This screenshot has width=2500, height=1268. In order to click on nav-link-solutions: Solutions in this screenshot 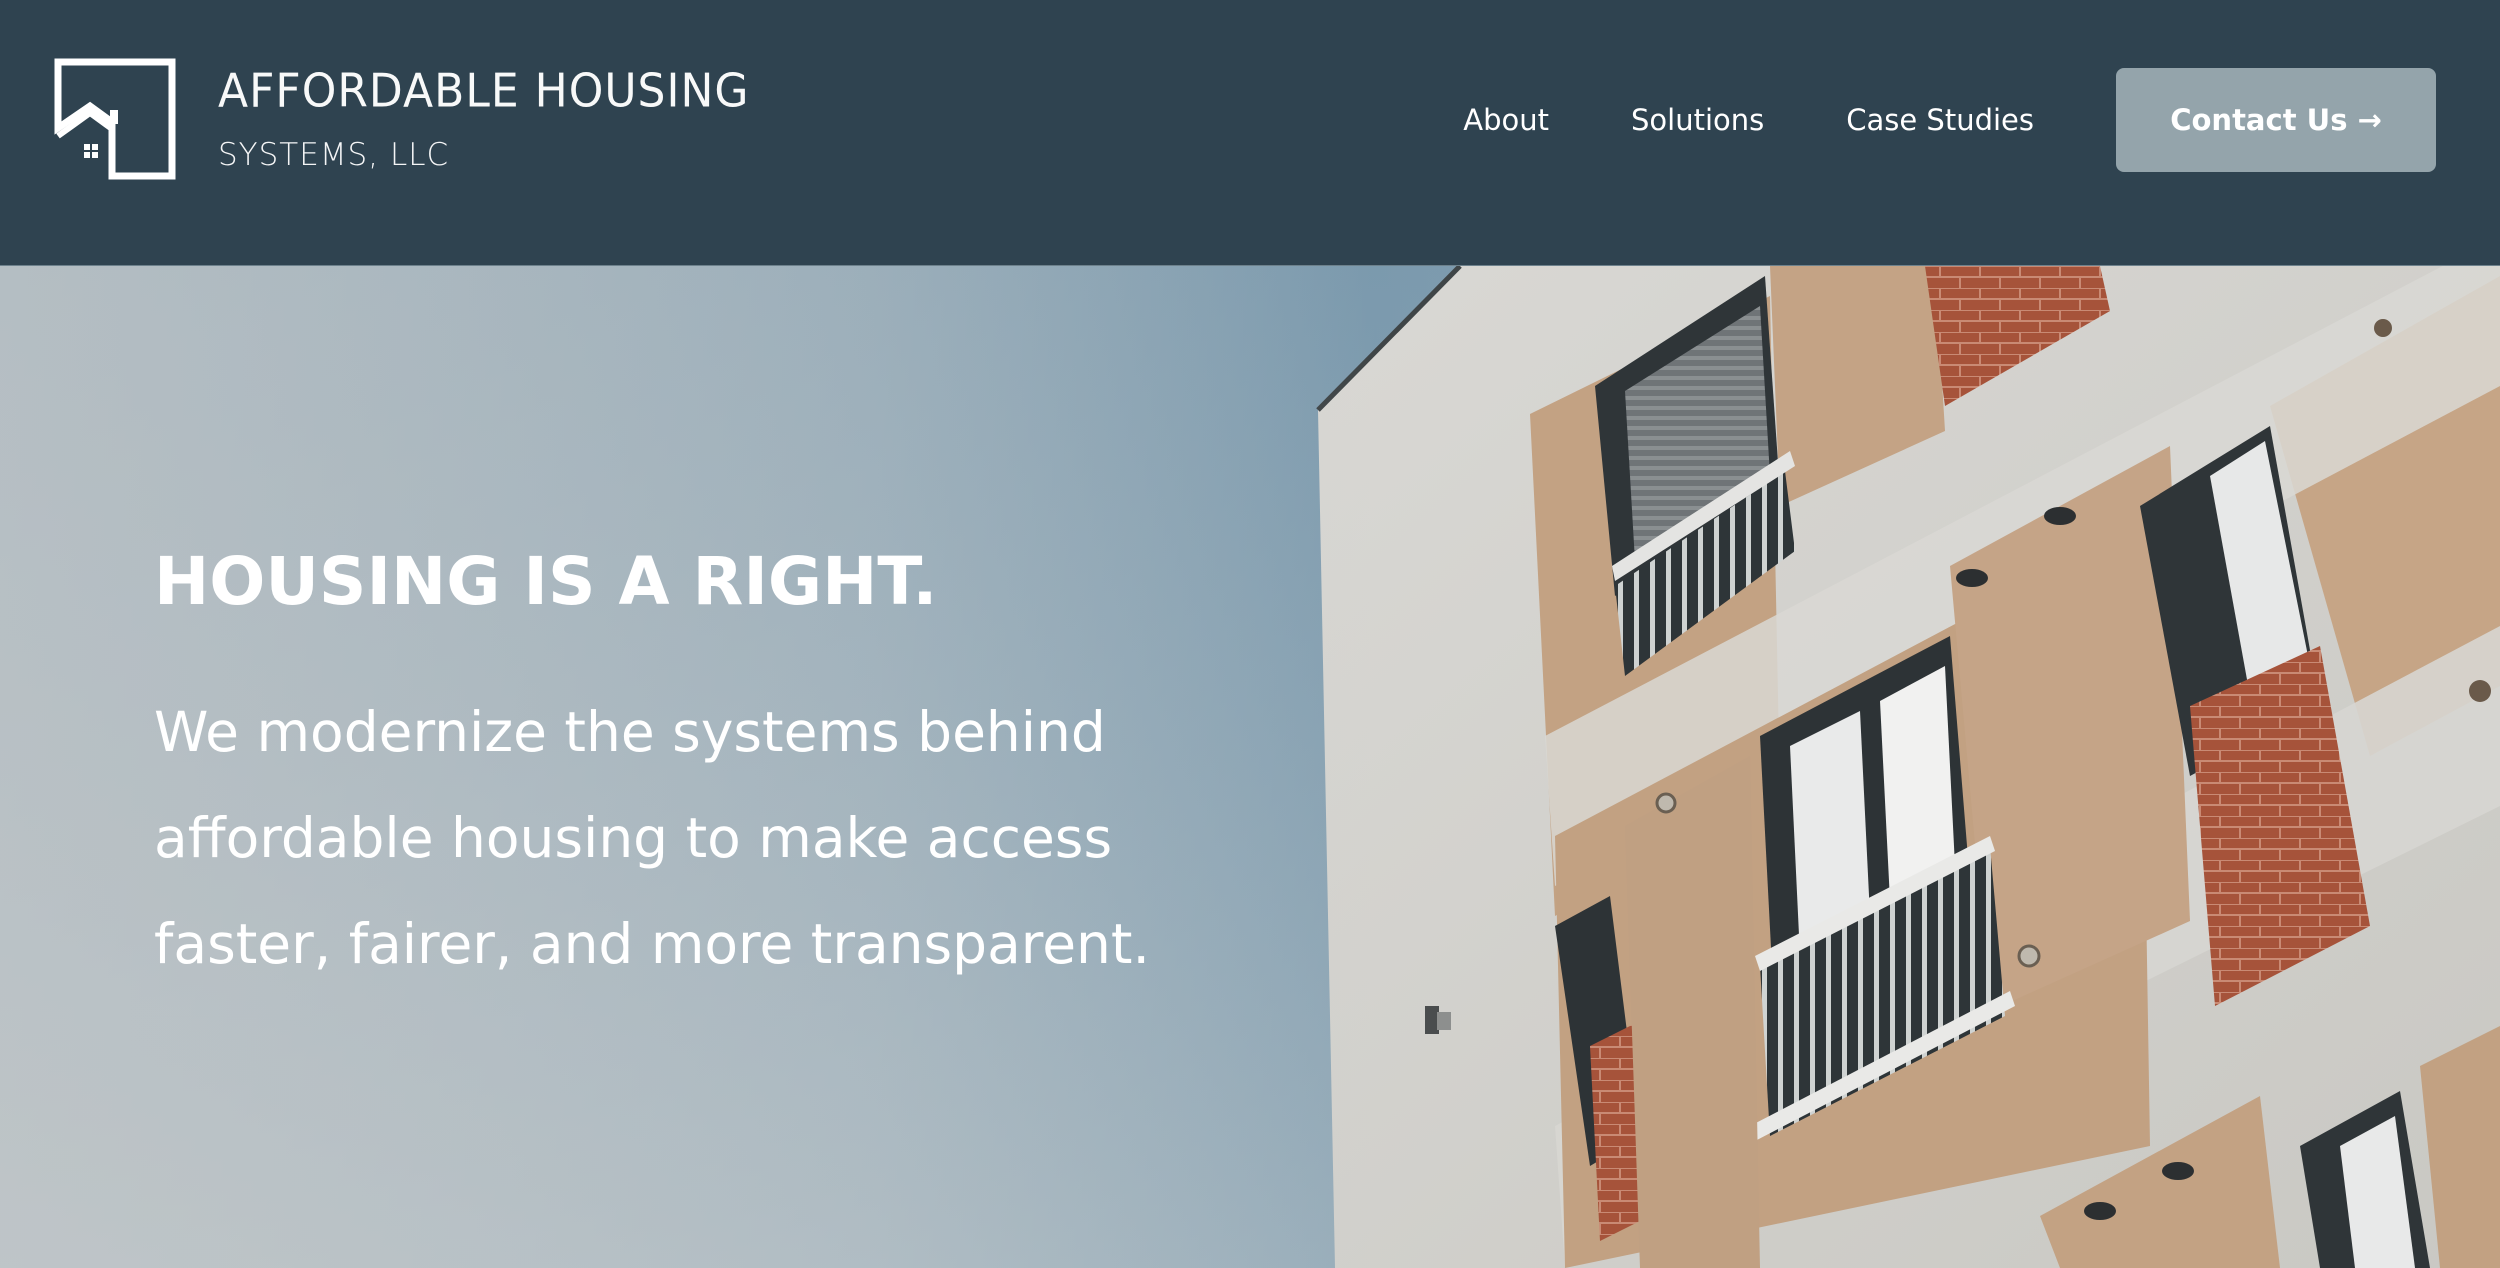, I will do `click(1697, 120)`.